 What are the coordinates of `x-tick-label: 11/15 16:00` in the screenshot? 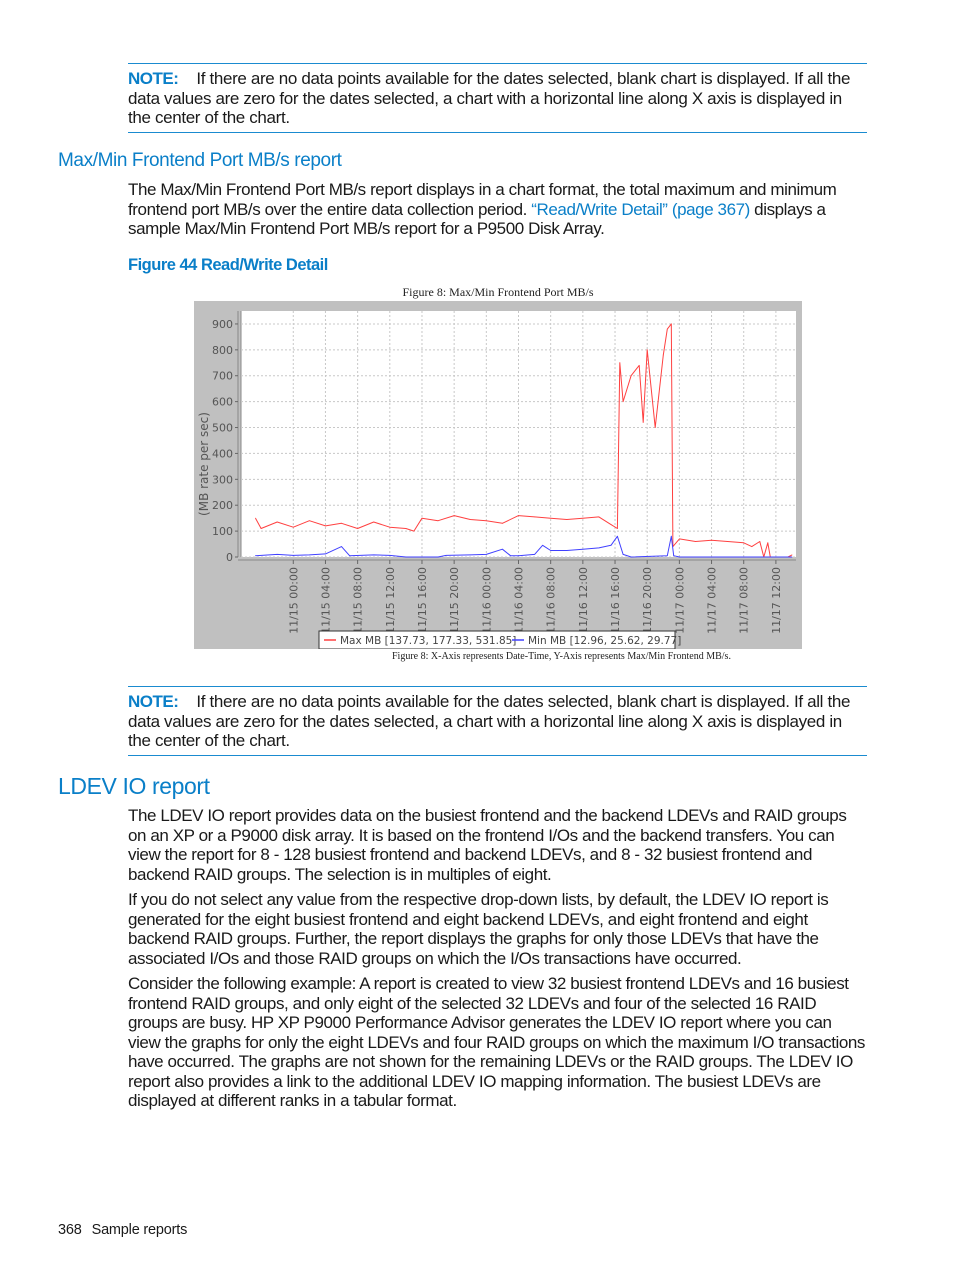 It's located at (422, 600).